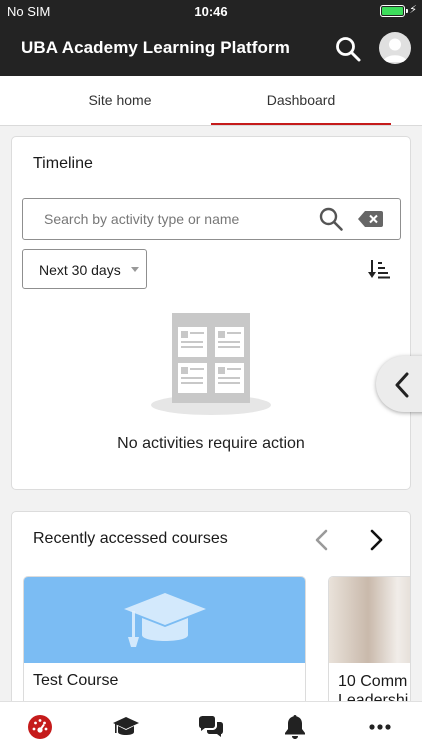  I want to click on more-icon, so click(380, 727).